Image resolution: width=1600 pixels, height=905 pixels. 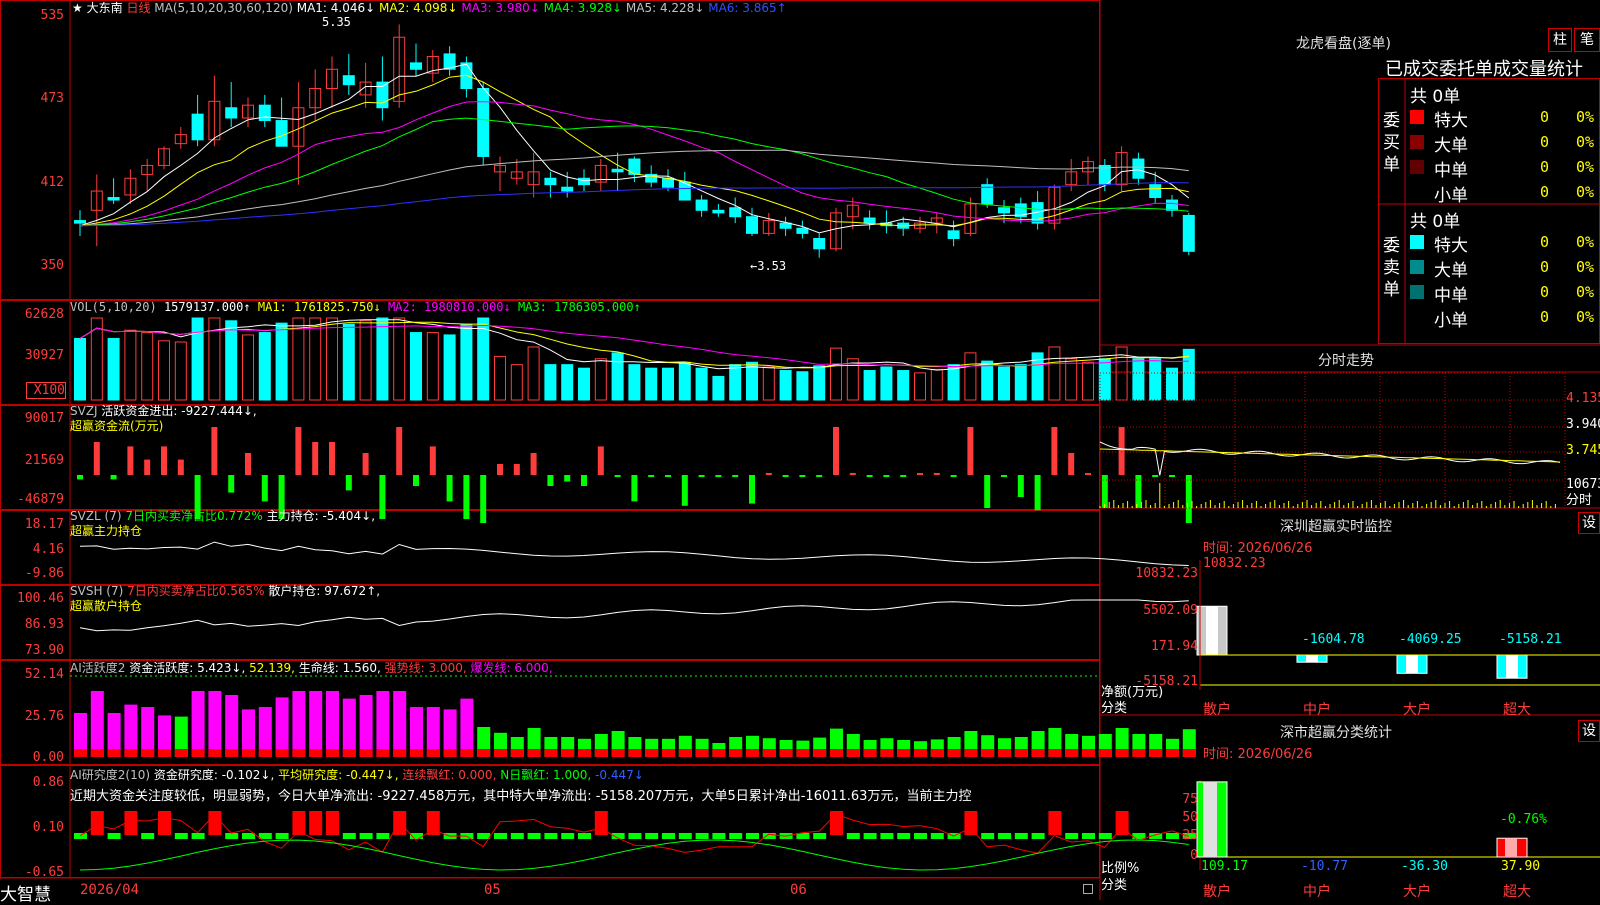 What do you see at coordinates (1585, 292) in the screenshot?
I see `sell-pct-m: 0%` at bounding box center [1585, 292].